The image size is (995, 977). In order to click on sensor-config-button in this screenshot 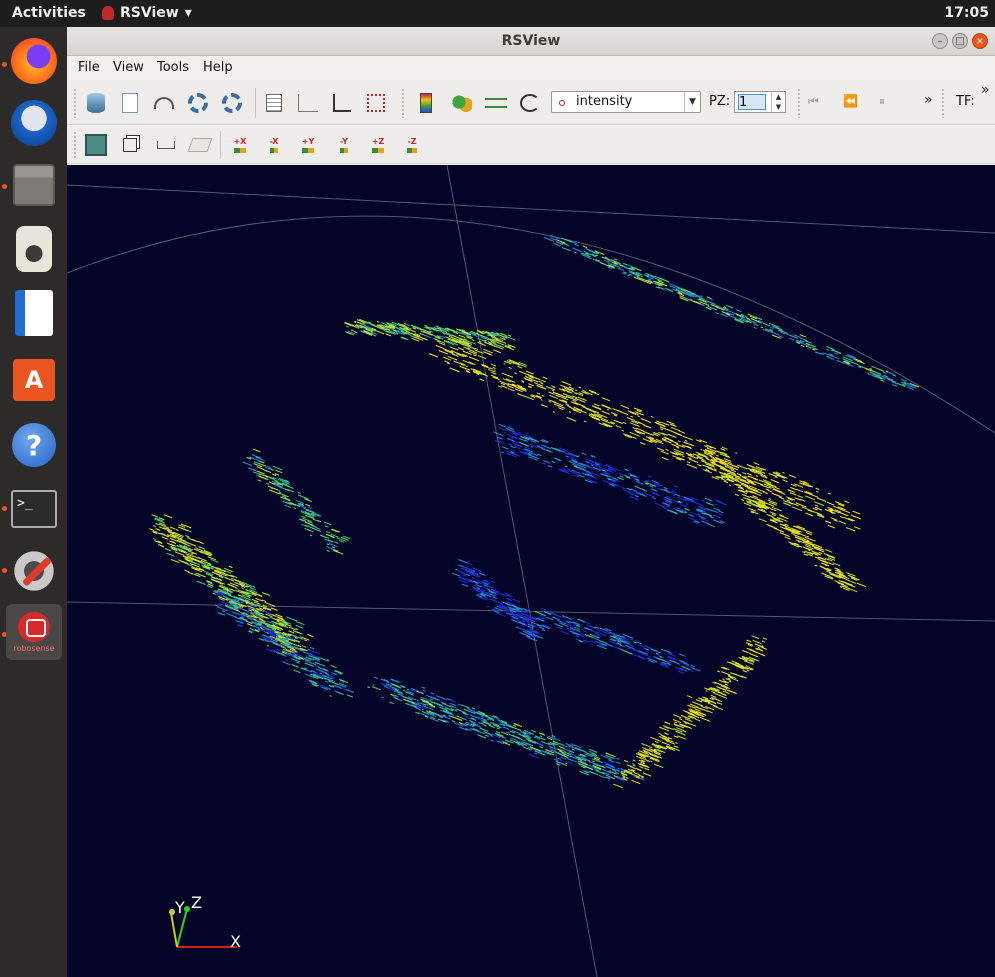, I will do `click(198, 103)`.